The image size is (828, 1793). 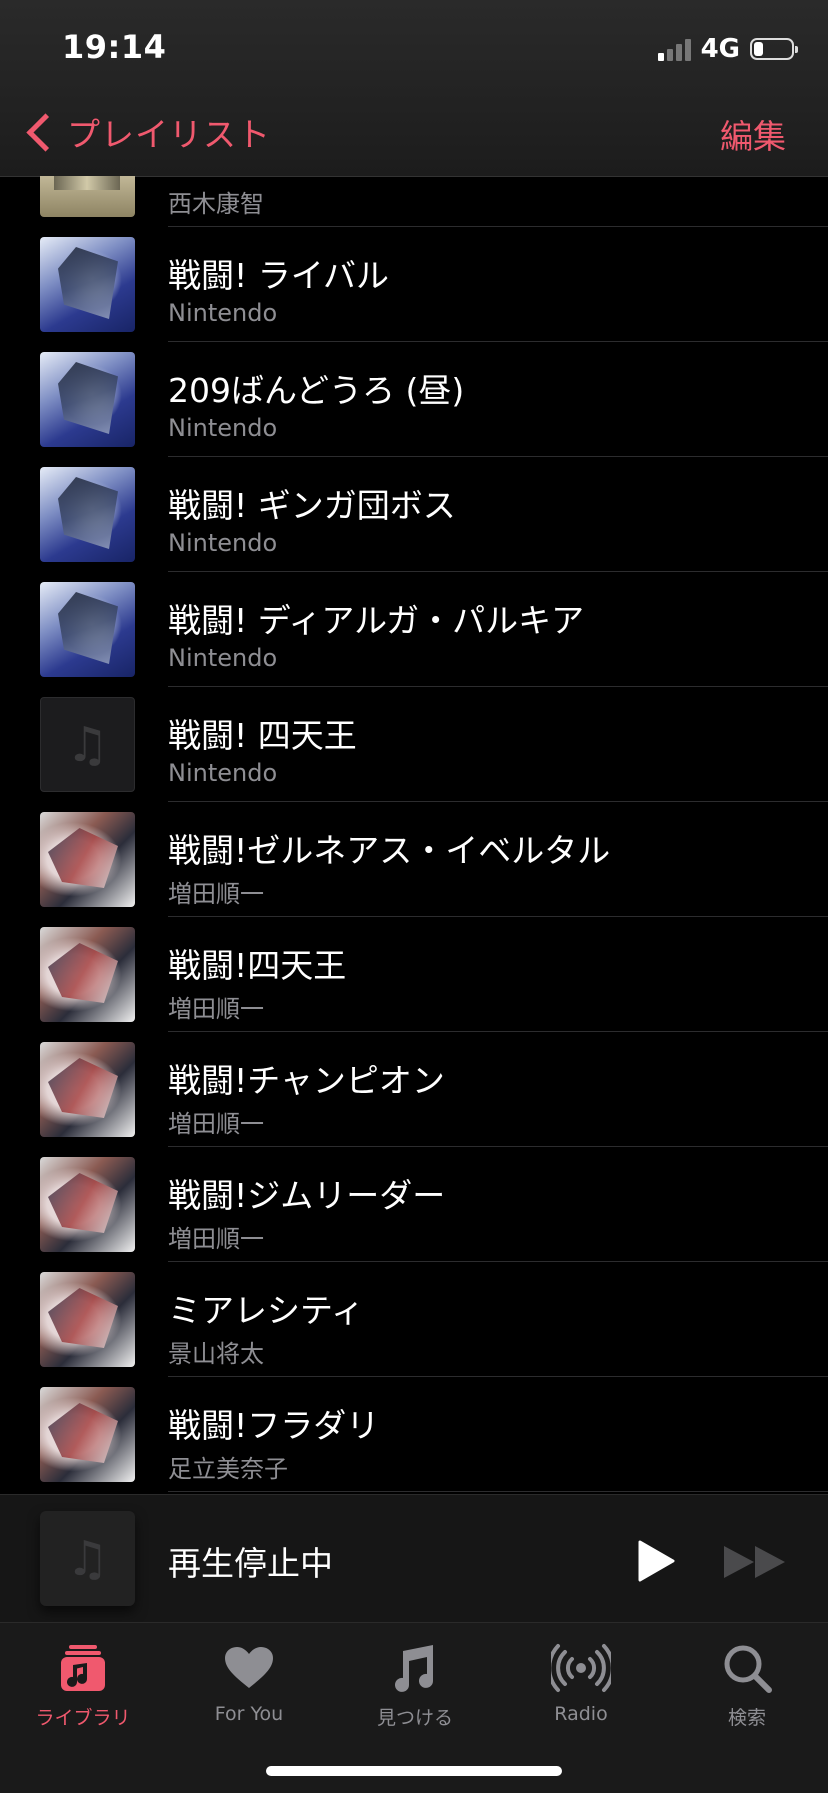 I want to click on track-title: 戦闘! ギンガ団ボス, so click(x=312, y=505).